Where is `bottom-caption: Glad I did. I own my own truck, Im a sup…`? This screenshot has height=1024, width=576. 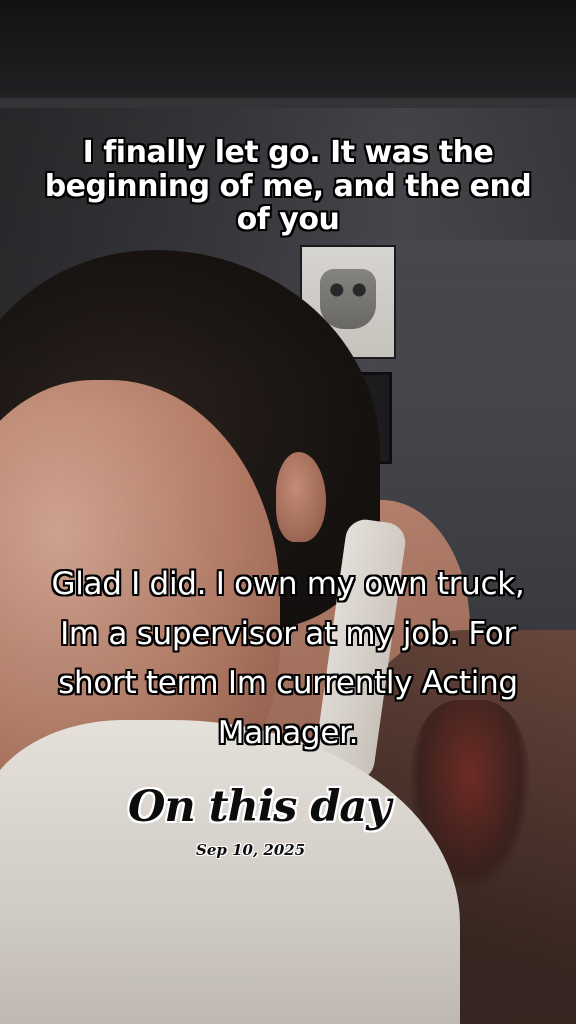 bottom-caption: Glad I did. I own my own truck, Im a sup… is located at coordinates (288, 658).